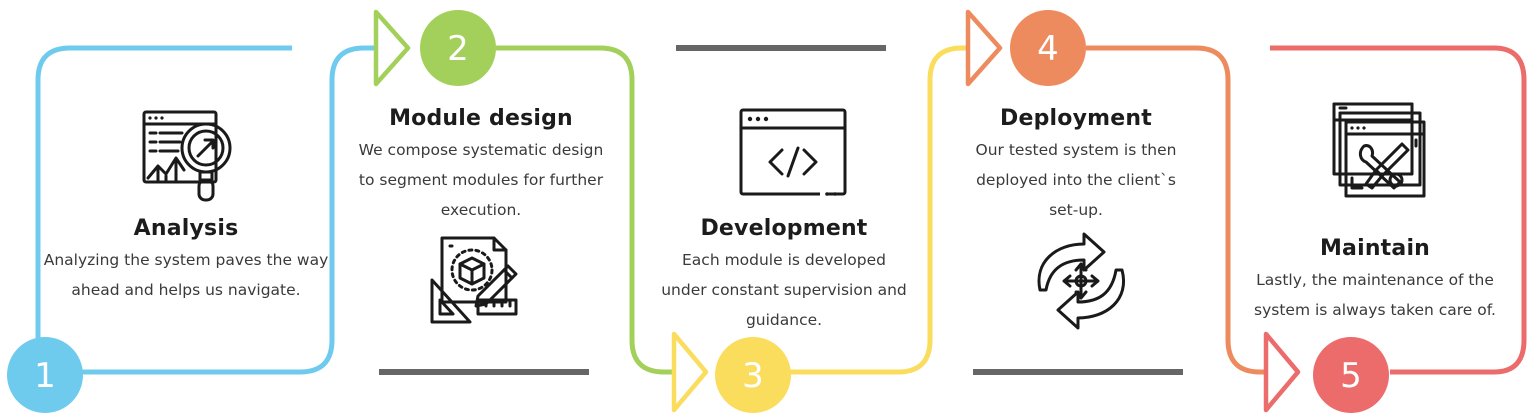 This screenshot has height=420, width=1540. I want to click on step-description-line: set-up., so click(1076, 210).